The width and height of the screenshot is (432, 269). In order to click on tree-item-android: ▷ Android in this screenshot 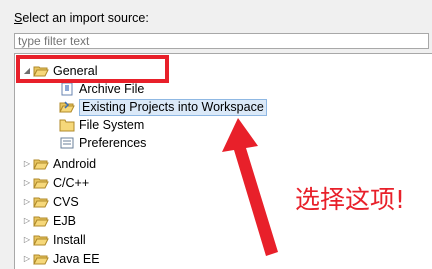, I will do `click(58, 164)`.